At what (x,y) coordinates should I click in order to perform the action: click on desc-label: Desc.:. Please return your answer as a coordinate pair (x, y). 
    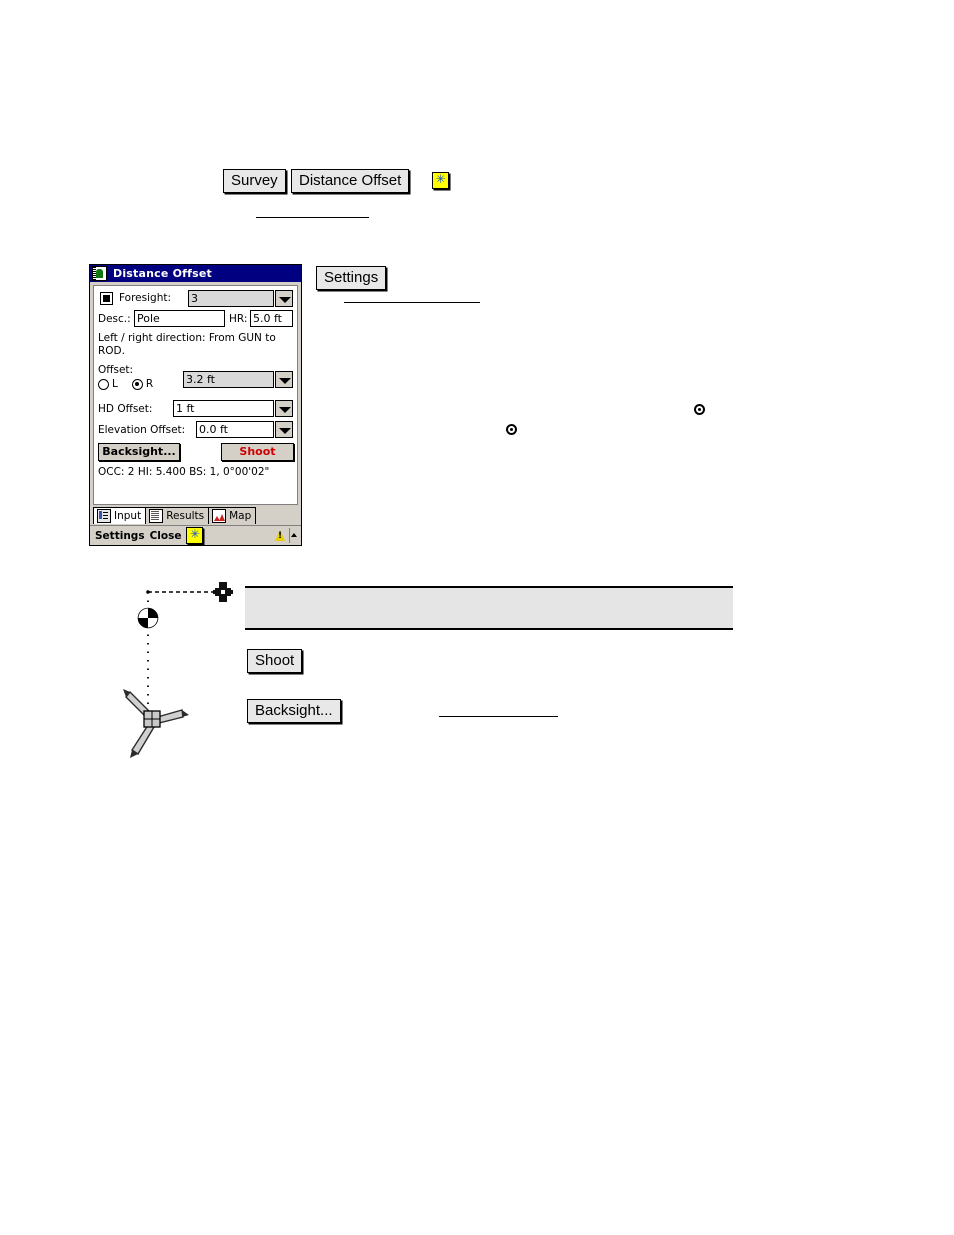
    Looking at the image, I should click on (114, 319).